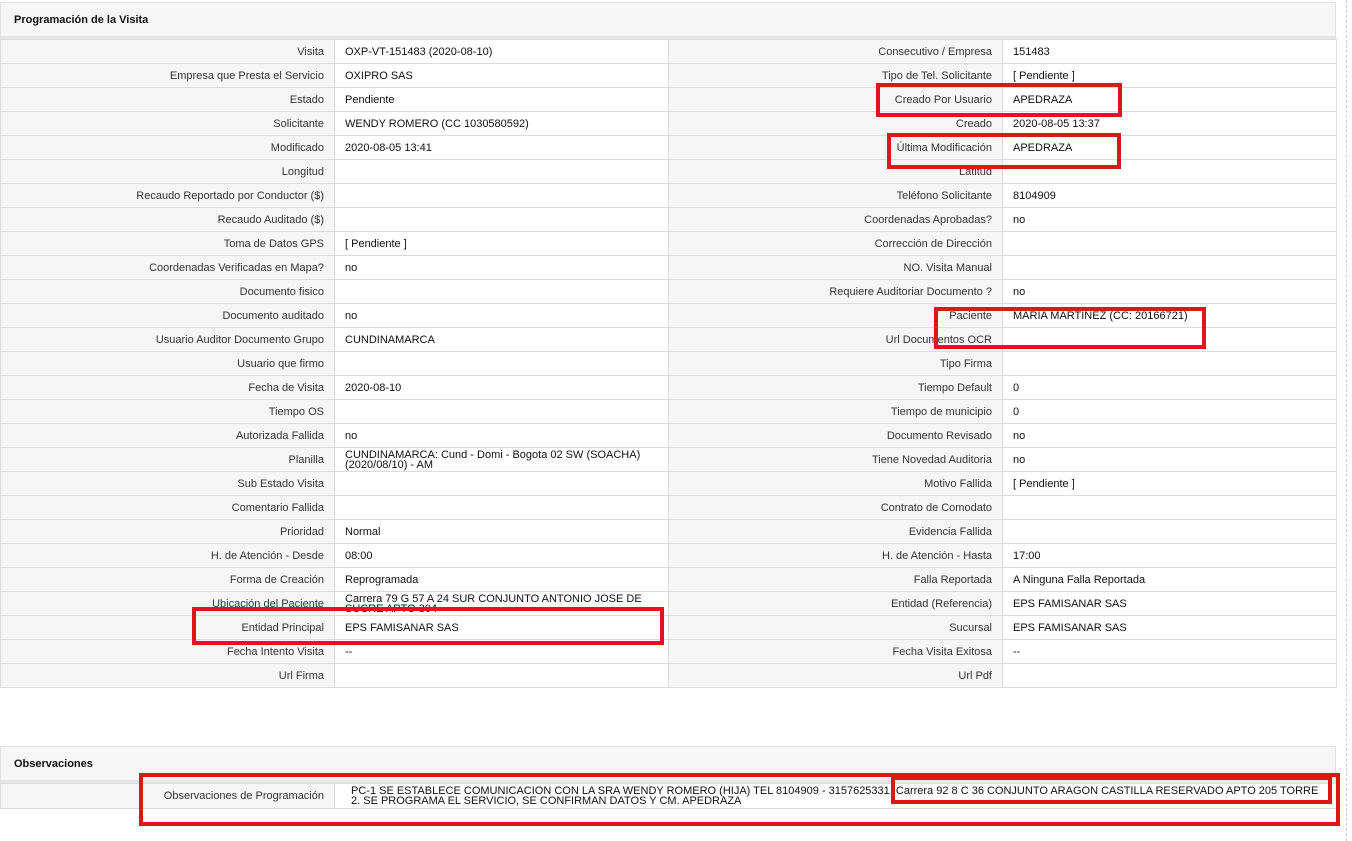  Describe the element at coordinates (1169, 387) in the screenshot. I see `field-value-14-right: 0` at that location.